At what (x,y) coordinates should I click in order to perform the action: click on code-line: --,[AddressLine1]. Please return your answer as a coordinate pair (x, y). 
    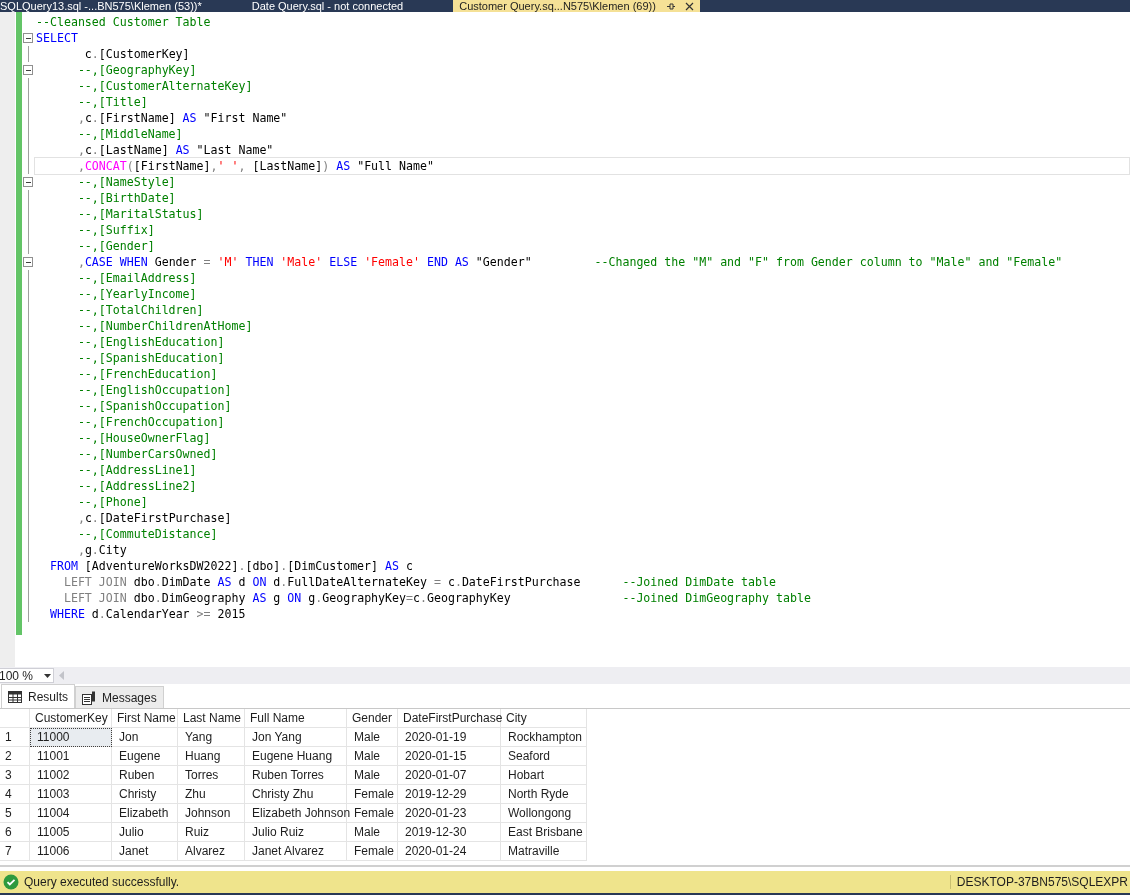
    Looking at the image, I should click on (137, 470).